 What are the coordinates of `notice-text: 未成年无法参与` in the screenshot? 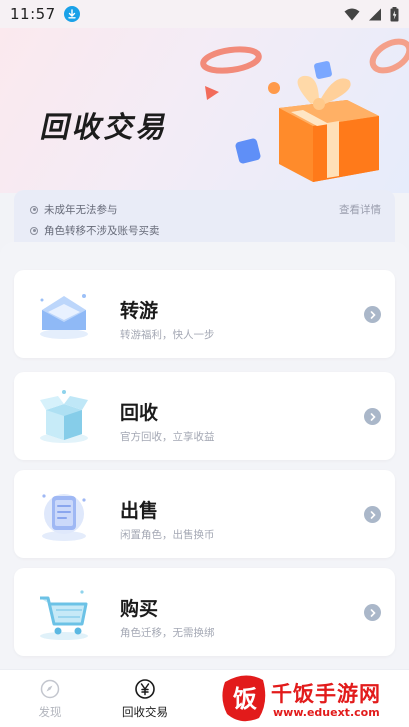 It's located at (81, 210).